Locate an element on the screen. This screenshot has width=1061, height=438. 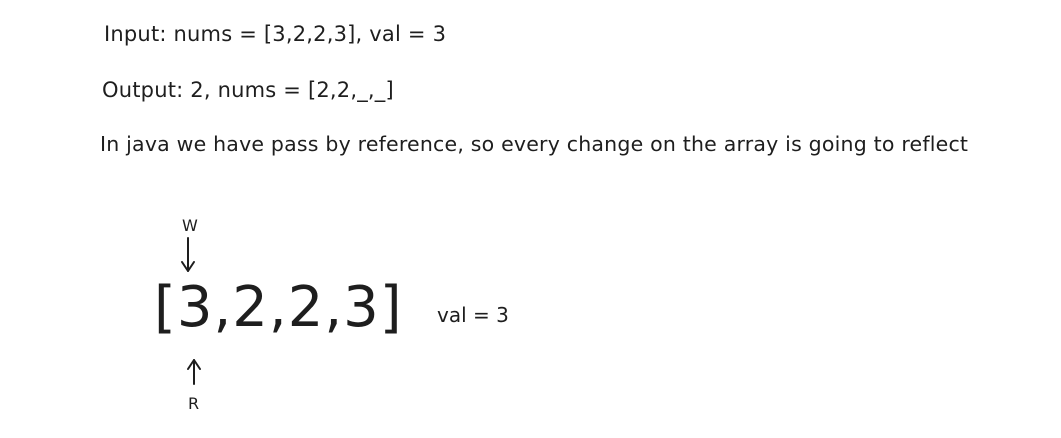
array-display: [3,2,2,3] is located at coordinates (278, 307).